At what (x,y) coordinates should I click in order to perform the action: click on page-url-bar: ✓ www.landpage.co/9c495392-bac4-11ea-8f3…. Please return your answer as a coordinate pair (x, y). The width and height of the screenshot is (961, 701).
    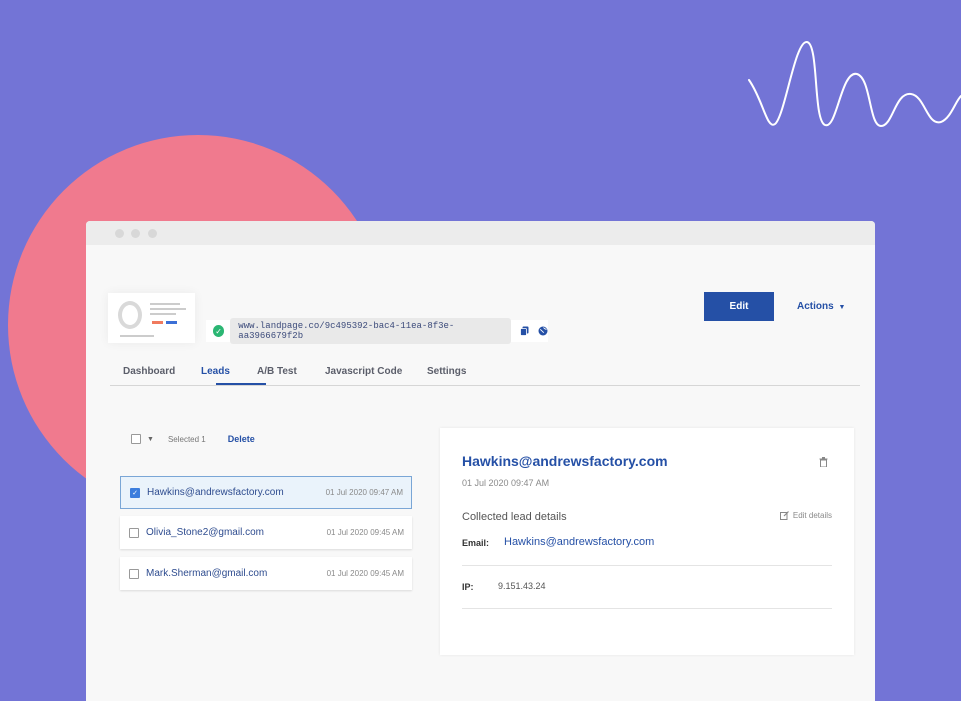
    Looking at the image, I should click on (377, 331).